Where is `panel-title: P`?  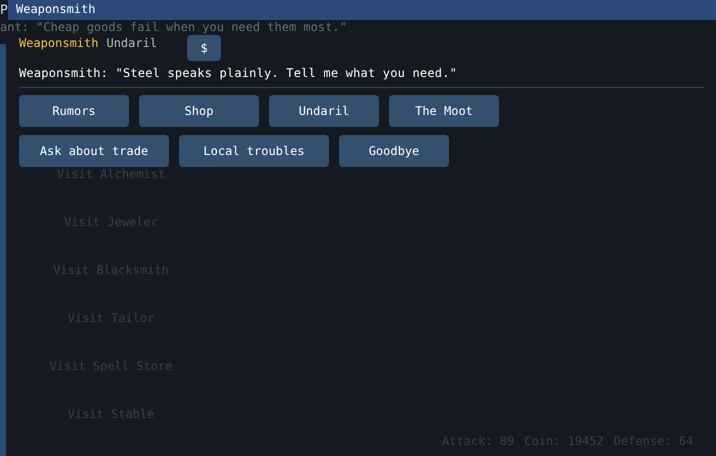 panel-title: P is located at coordinates (4, 10).